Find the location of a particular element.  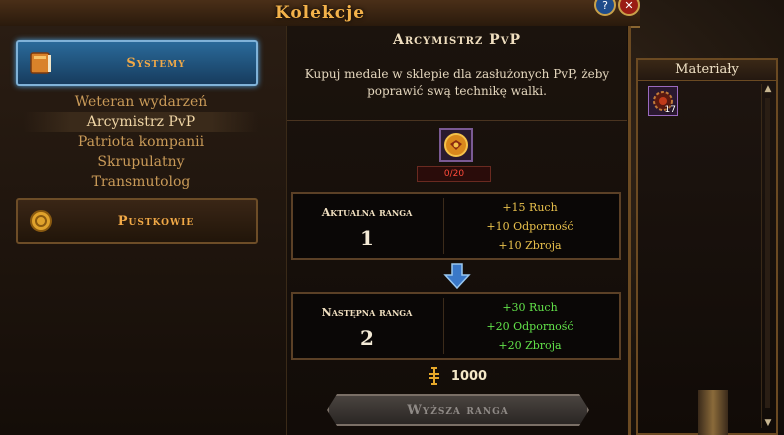

category-systemy-button: Systemy is located at coordinates (137, 63).